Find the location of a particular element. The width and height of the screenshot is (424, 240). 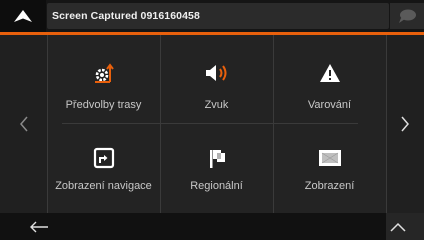

up-arrow-logo-icon is located at coordinates (23, 16).